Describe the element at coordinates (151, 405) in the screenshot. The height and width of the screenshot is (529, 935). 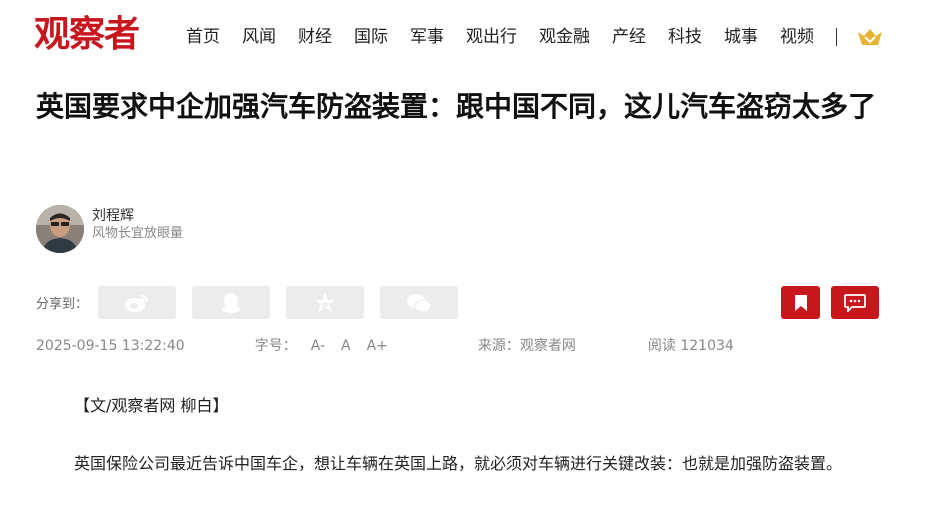
I see `article-byline: 【文/观察者网 柳白】` at that location.